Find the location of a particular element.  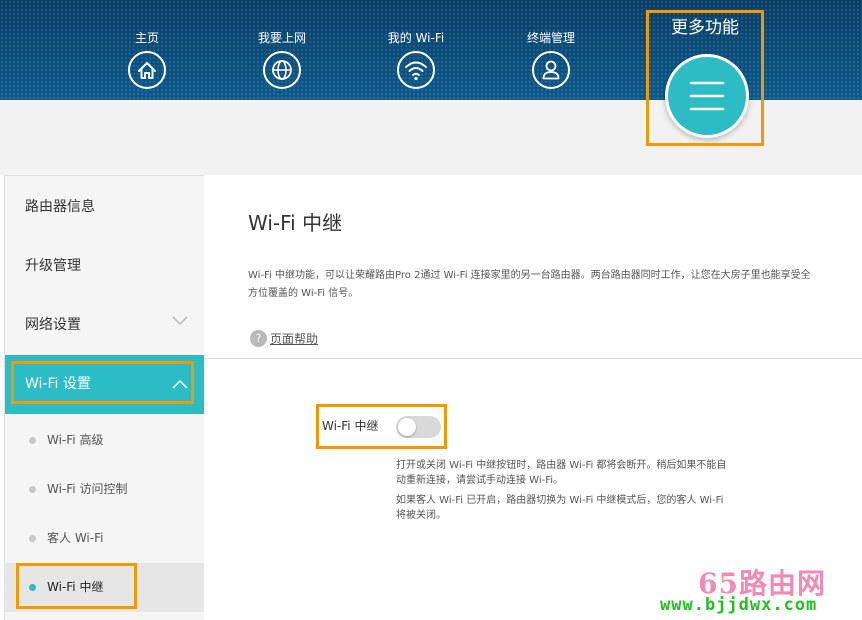

highlight-frame-wifi-relay-item is located at coordinates (76, 586).